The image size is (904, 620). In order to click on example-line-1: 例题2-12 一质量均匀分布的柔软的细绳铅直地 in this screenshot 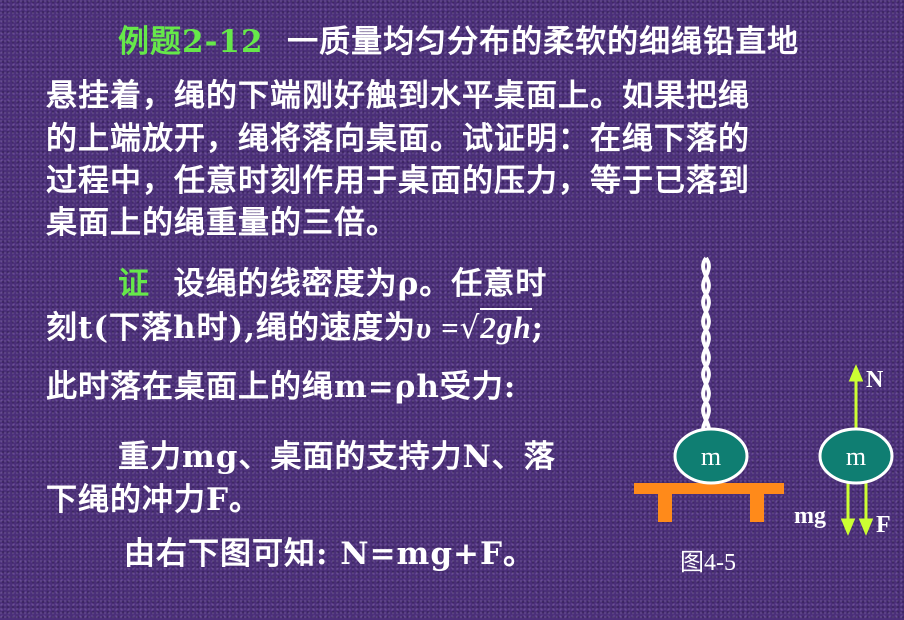, I will do `click(458, 42)`.